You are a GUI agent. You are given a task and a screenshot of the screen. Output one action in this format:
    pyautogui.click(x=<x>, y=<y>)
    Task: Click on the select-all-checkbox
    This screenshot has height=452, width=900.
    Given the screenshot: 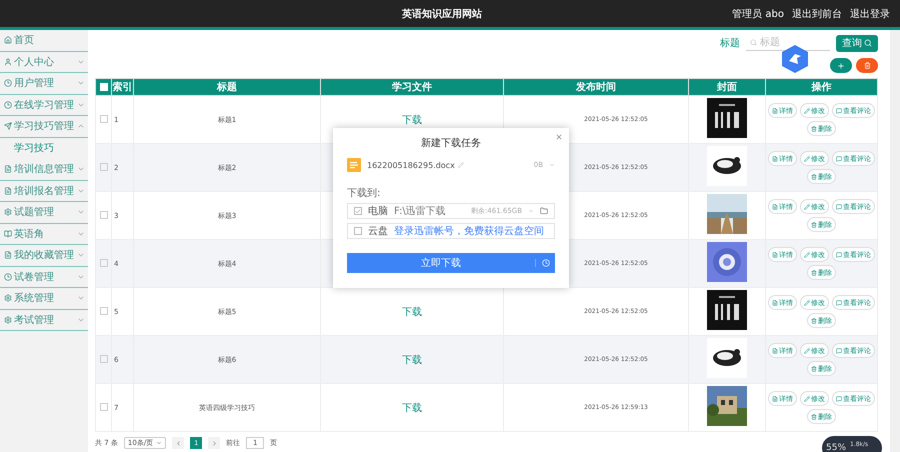 What is the action you would take?
    pyautogui.click(x=104, y=86)
    